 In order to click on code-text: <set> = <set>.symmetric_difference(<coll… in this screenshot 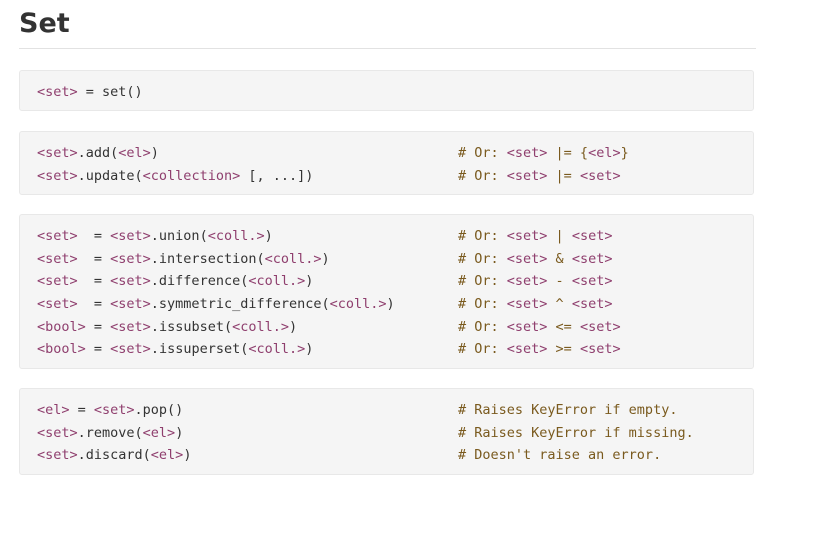, I will do `click(216, 304)`.